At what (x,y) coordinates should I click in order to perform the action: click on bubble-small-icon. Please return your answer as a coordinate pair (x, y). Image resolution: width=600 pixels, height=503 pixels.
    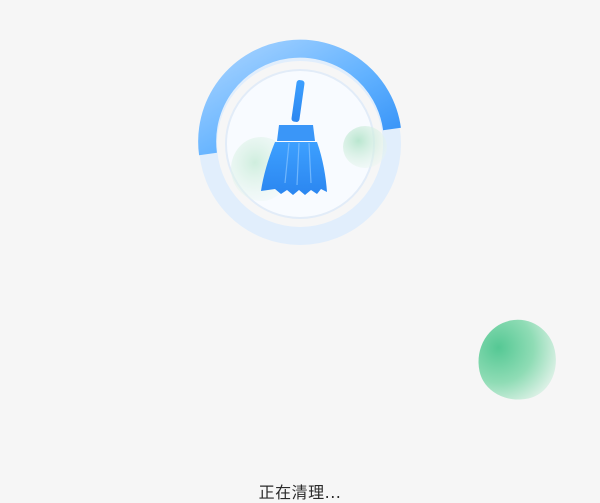
    Looking at the image, I should click on (365, 147).